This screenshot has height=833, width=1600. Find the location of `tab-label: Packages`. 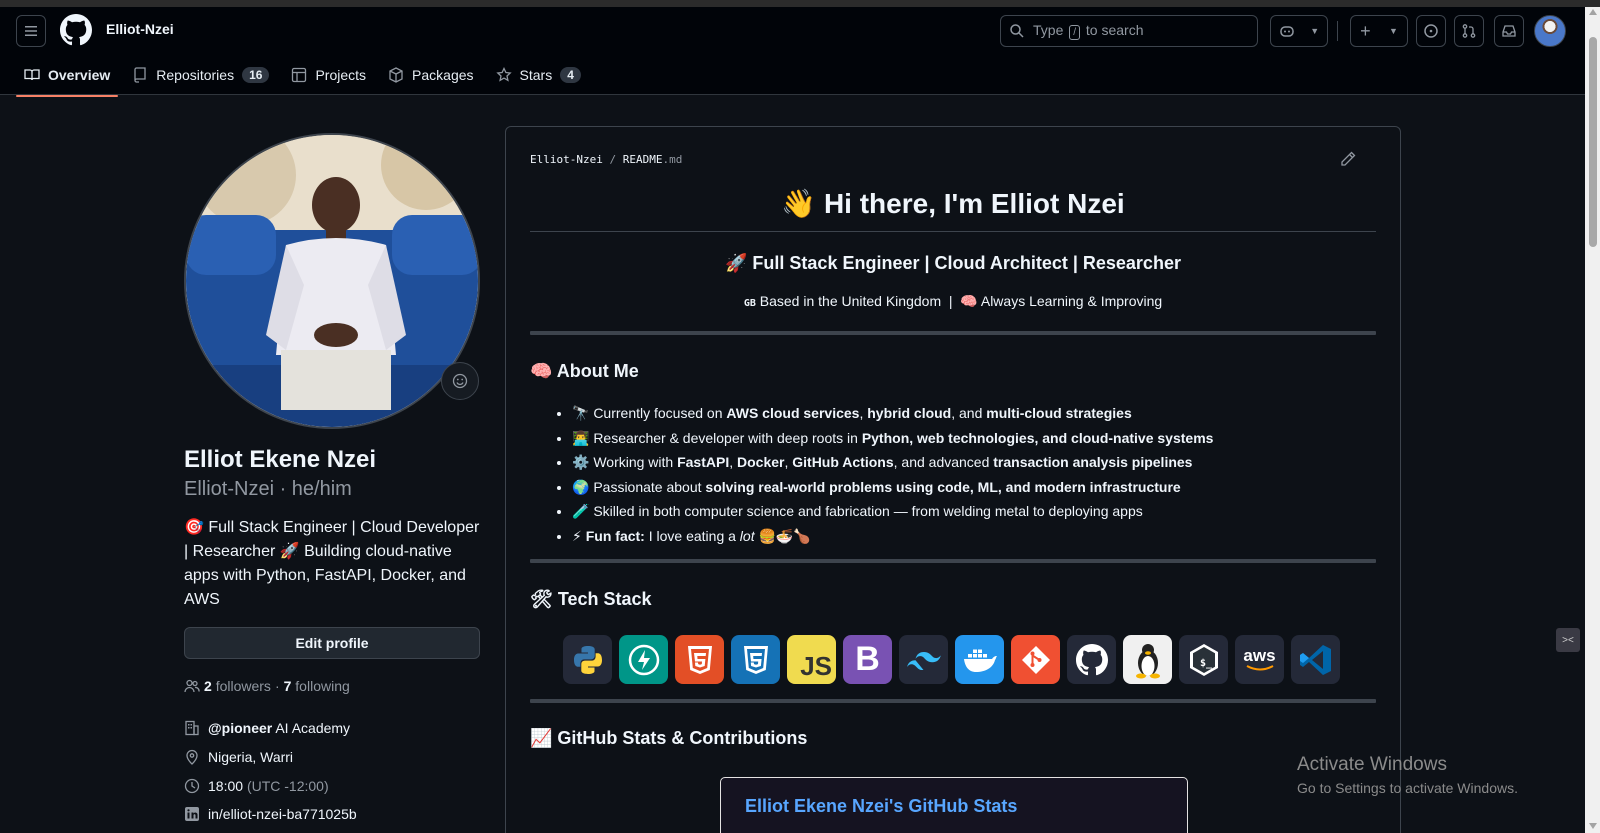

tab-label: Packages is located at coordinates (443, 75).